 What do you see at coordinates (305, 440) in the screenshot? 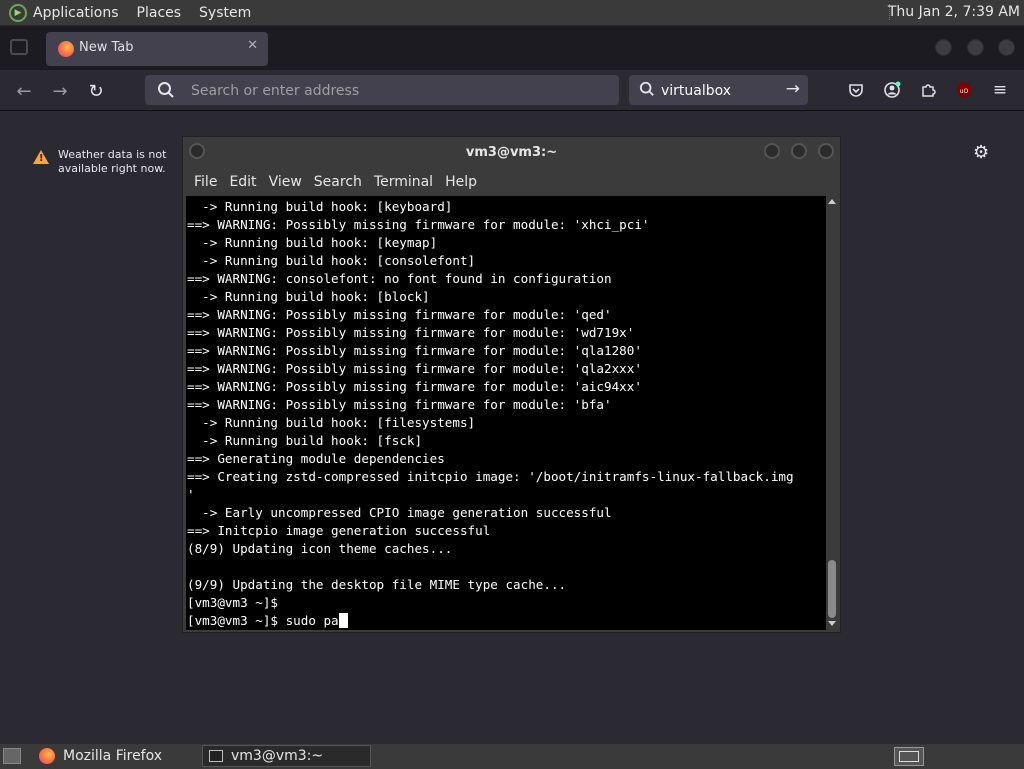
I see `terminal-line: -> Running build hook: [fsck]` at bounding box center [305, 440].